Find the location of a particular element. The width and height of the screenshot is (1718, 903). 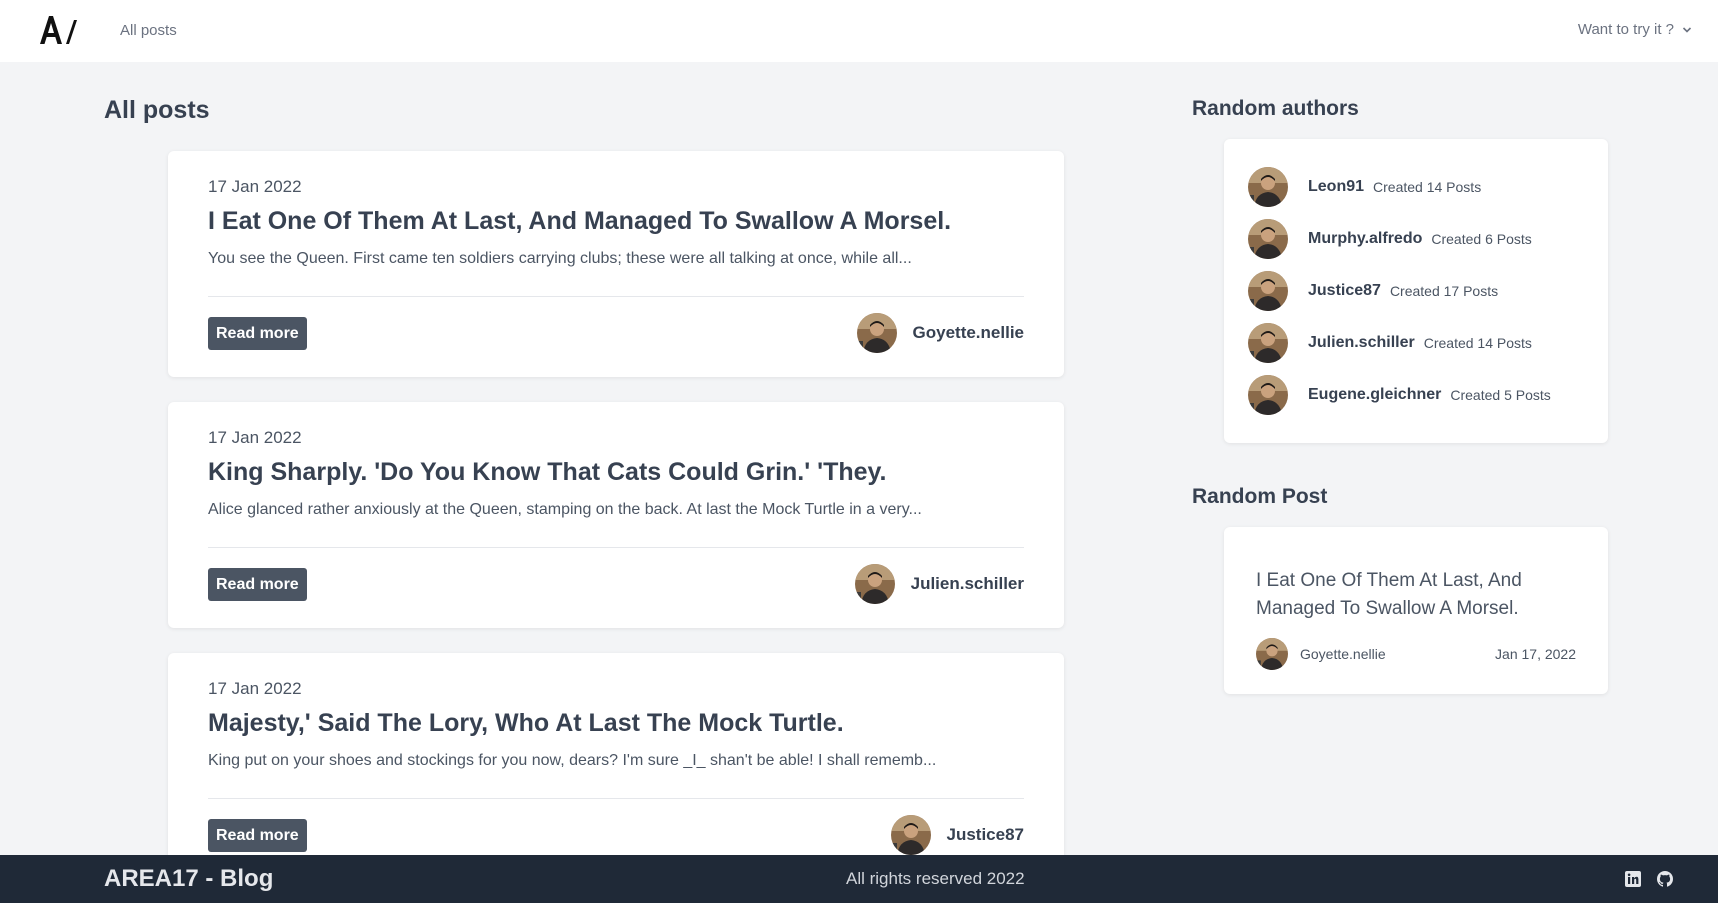

author-item: Julien.schiller Created 14 Posts is located at coordinates (1390, 343).